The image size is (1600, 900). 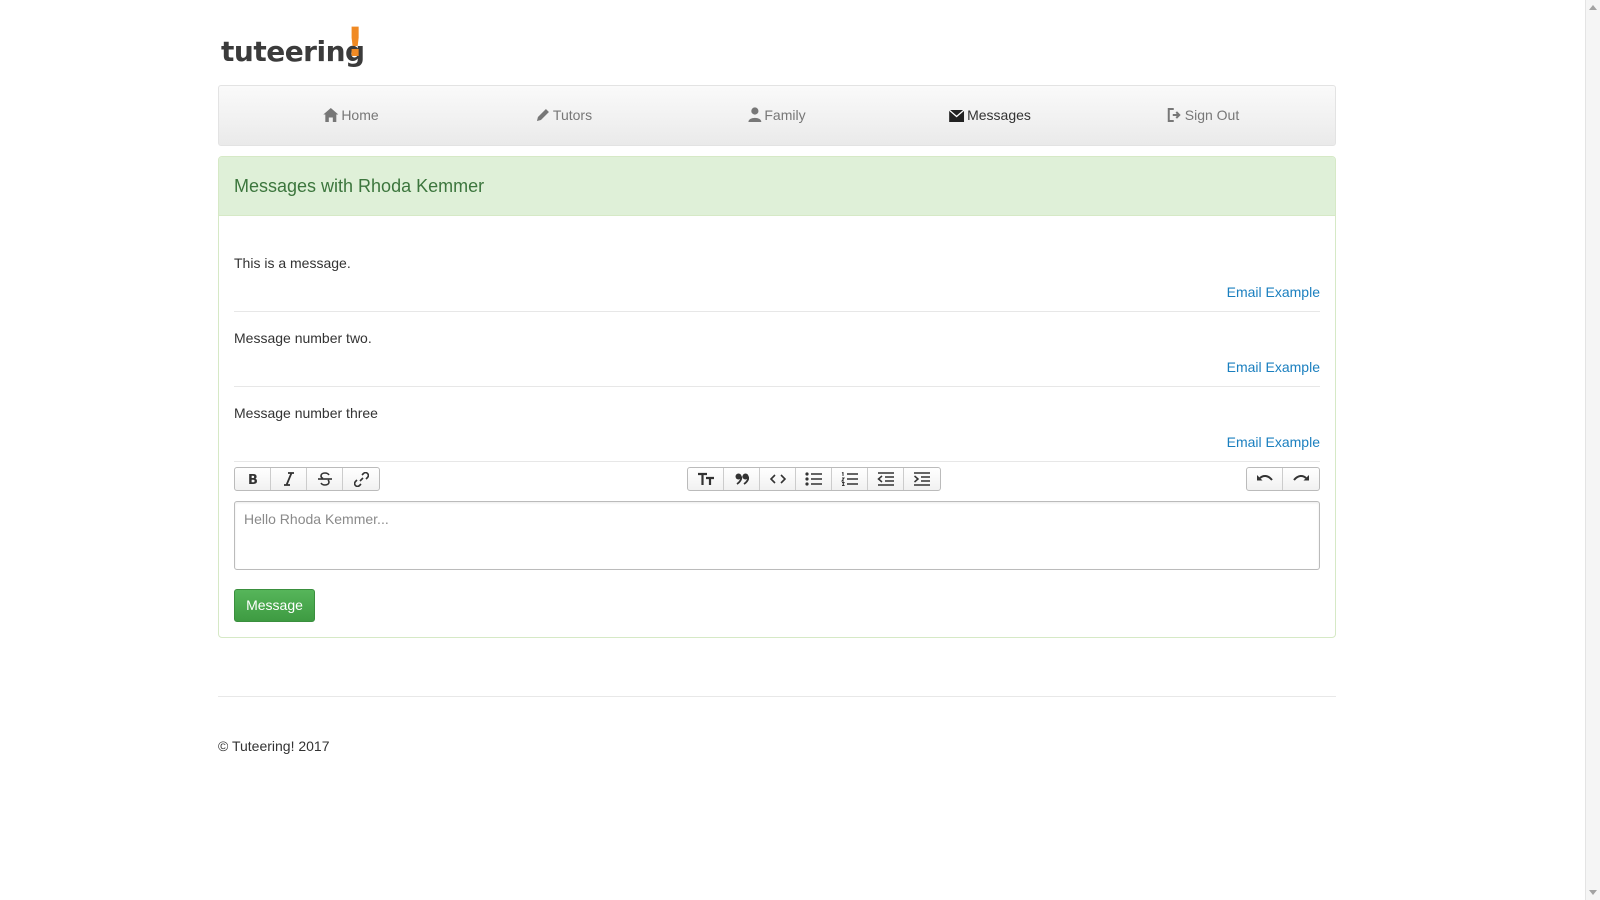 What do you see at coordinates (777, 186) in the screenshot?
I see `panel-title: Messages with Rhoda Kemmer` at bounding box center [777, 186].